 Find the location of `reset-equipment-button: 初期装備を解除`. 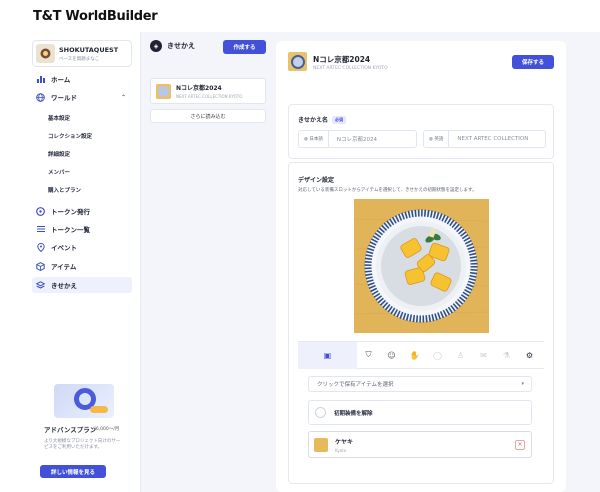

reset-equipment-button: 初期装備を解除 is located at coordinates (420, 412).